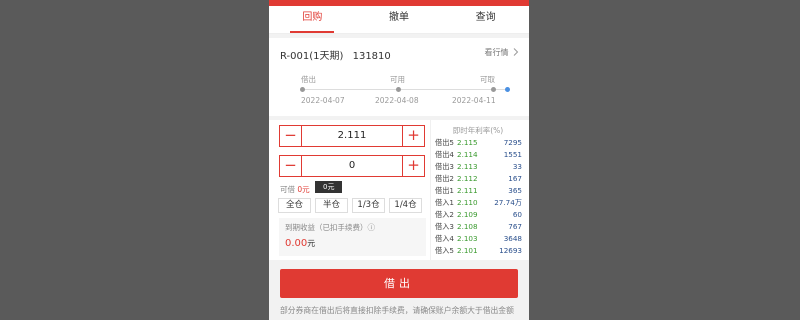  Describe the element at coordinates (308, 79) in the screenshot. I see `timeline-label-lend: 借出` at that location.